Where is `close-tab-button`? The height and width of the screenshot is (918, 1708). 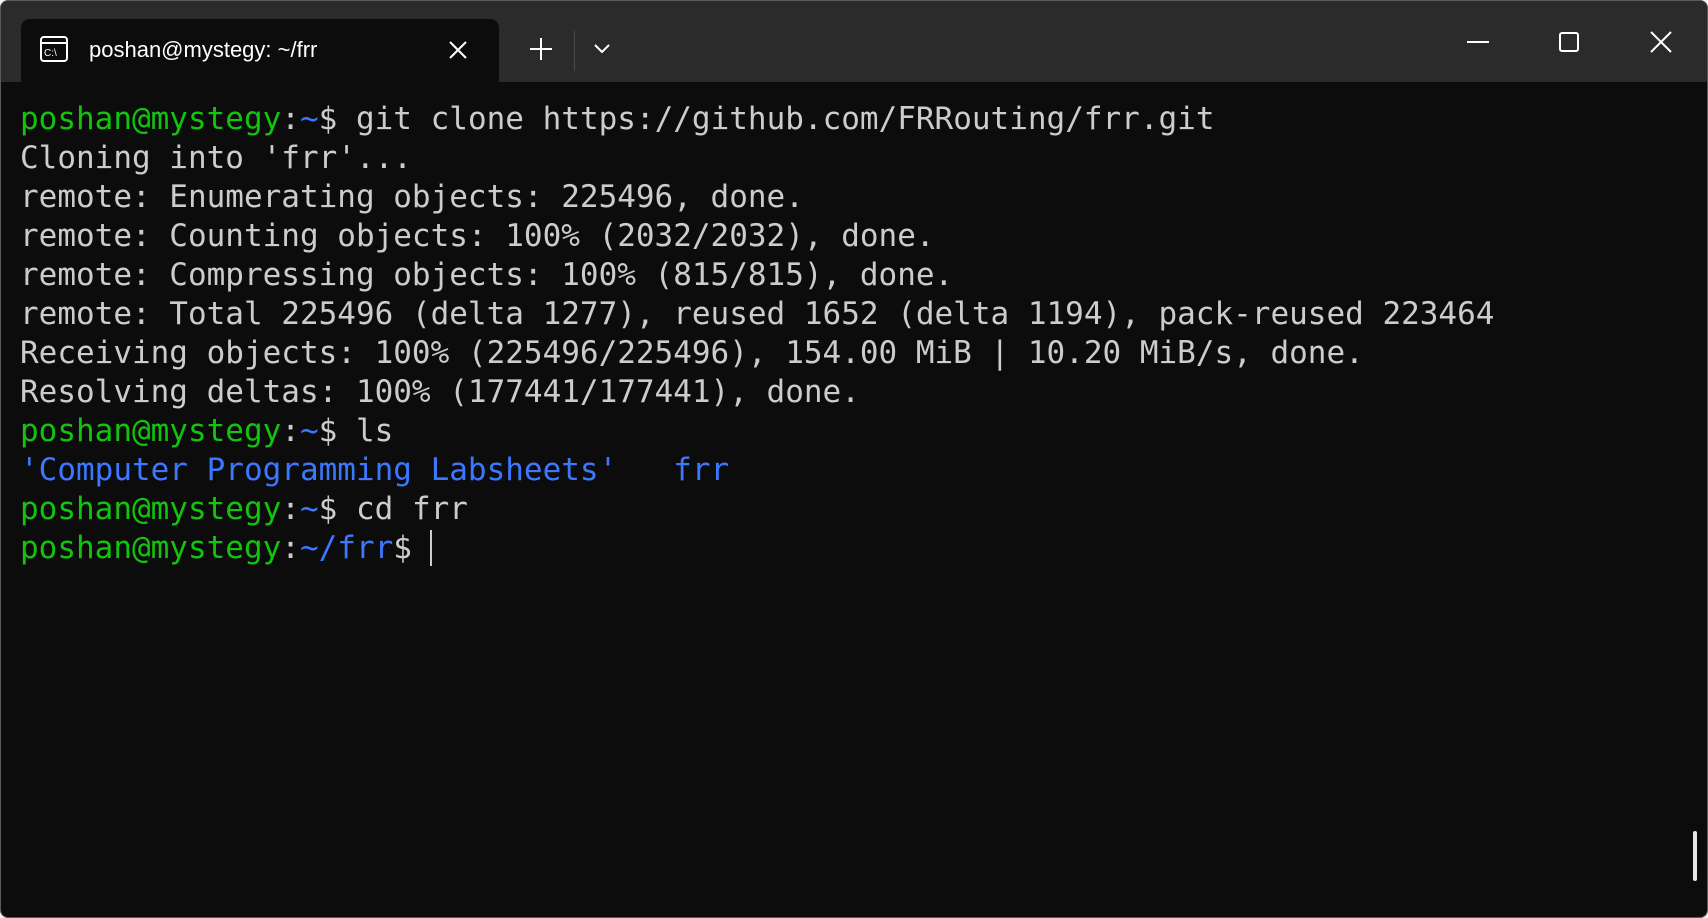
close-tab-button is located at coordinates (458, 50).